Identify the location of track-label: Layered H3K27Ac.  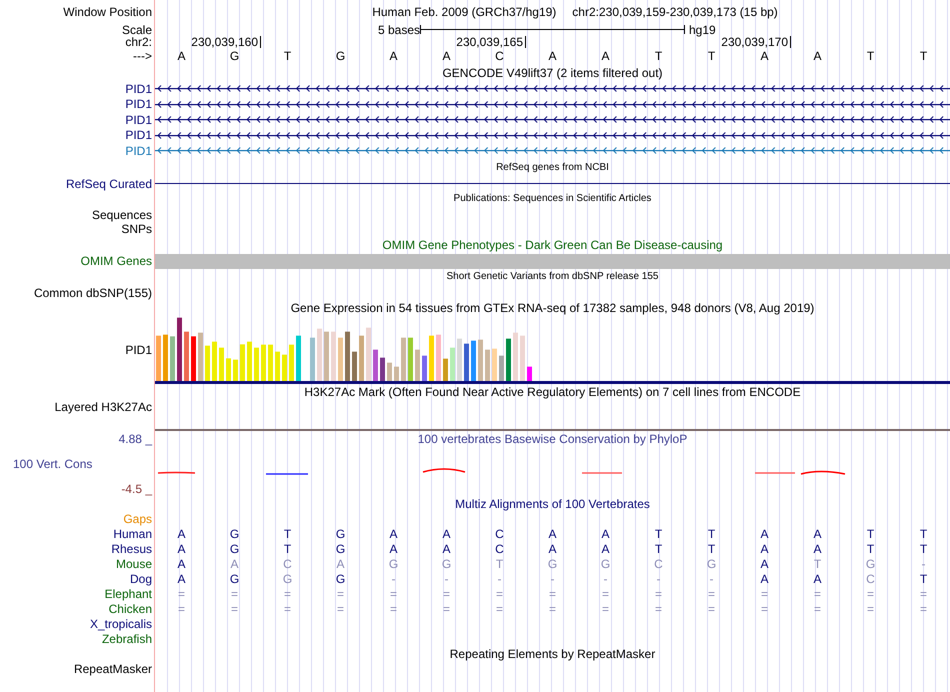
(103, 406).